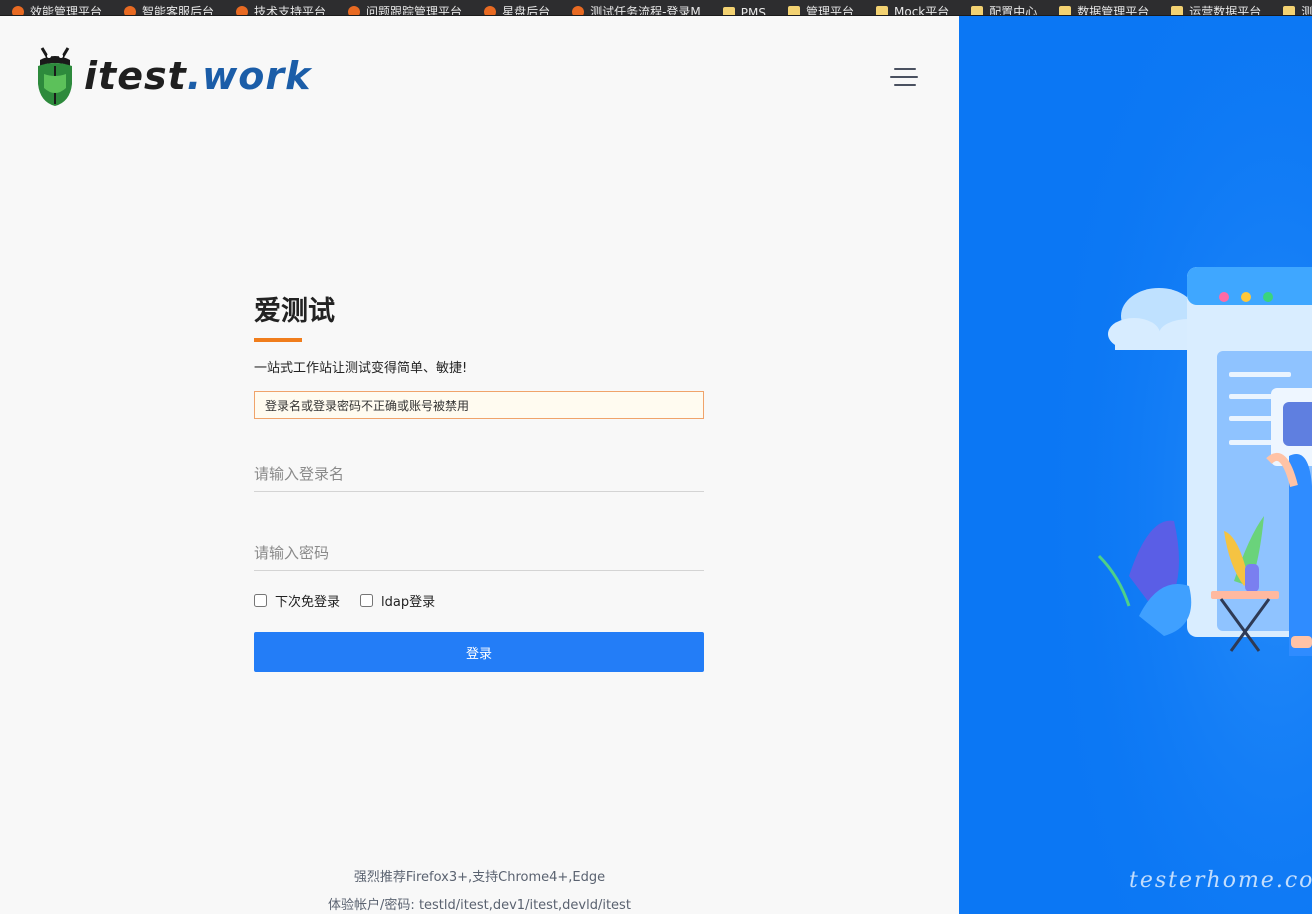  I want to click on bookmark-label: Mock平台, so click(922, 10).